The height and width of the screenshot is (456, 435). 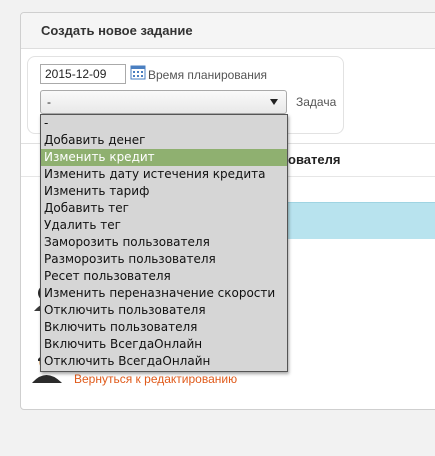 I want to click on dropdown-option: Включить ВсегдаОнлайн, so click(x=164, y=344).